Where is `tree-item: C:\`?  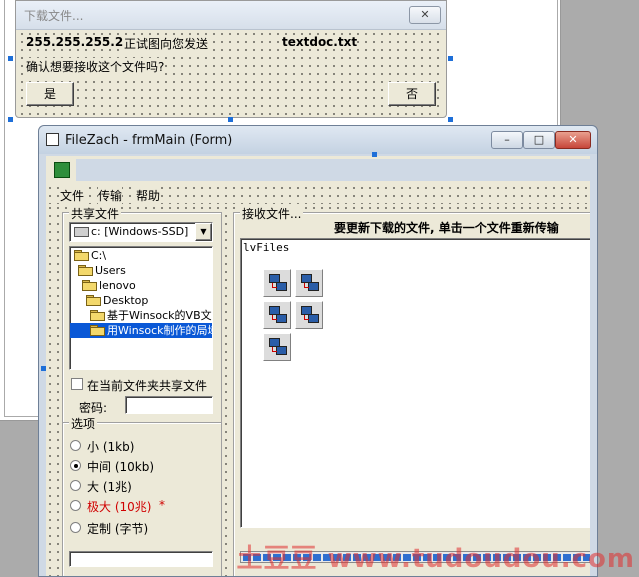 tree-item: C:\ is located at coordinates (90, 255).